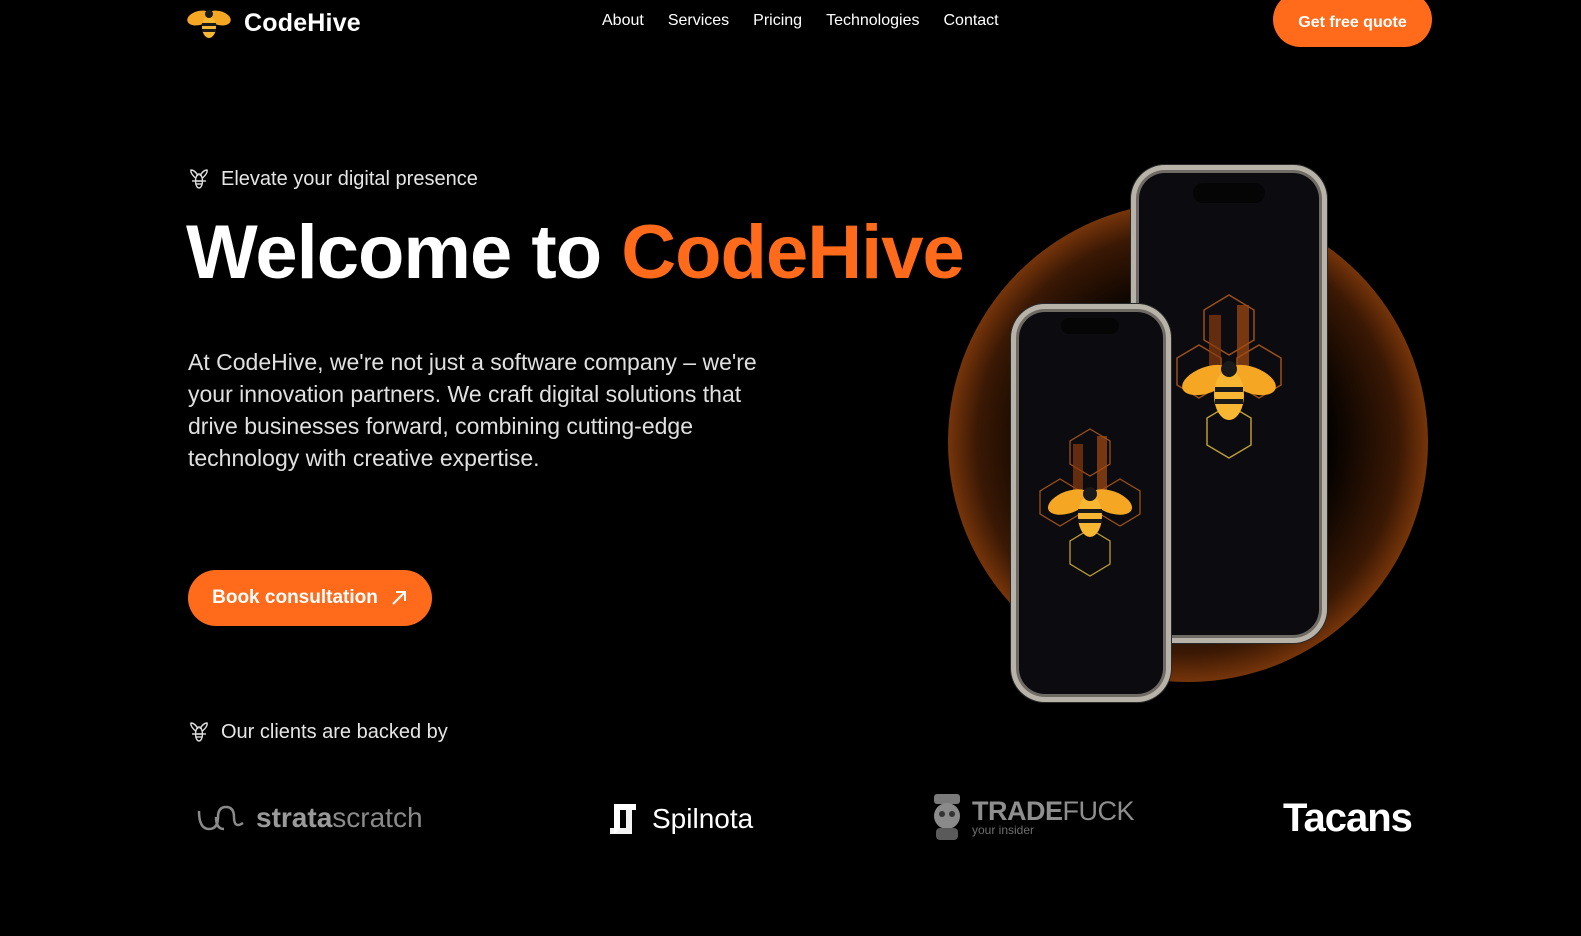 The height and width of the screenshot is (936, 1581). I want to click on hero-title-accent: CodeHive, so click(793, 252).